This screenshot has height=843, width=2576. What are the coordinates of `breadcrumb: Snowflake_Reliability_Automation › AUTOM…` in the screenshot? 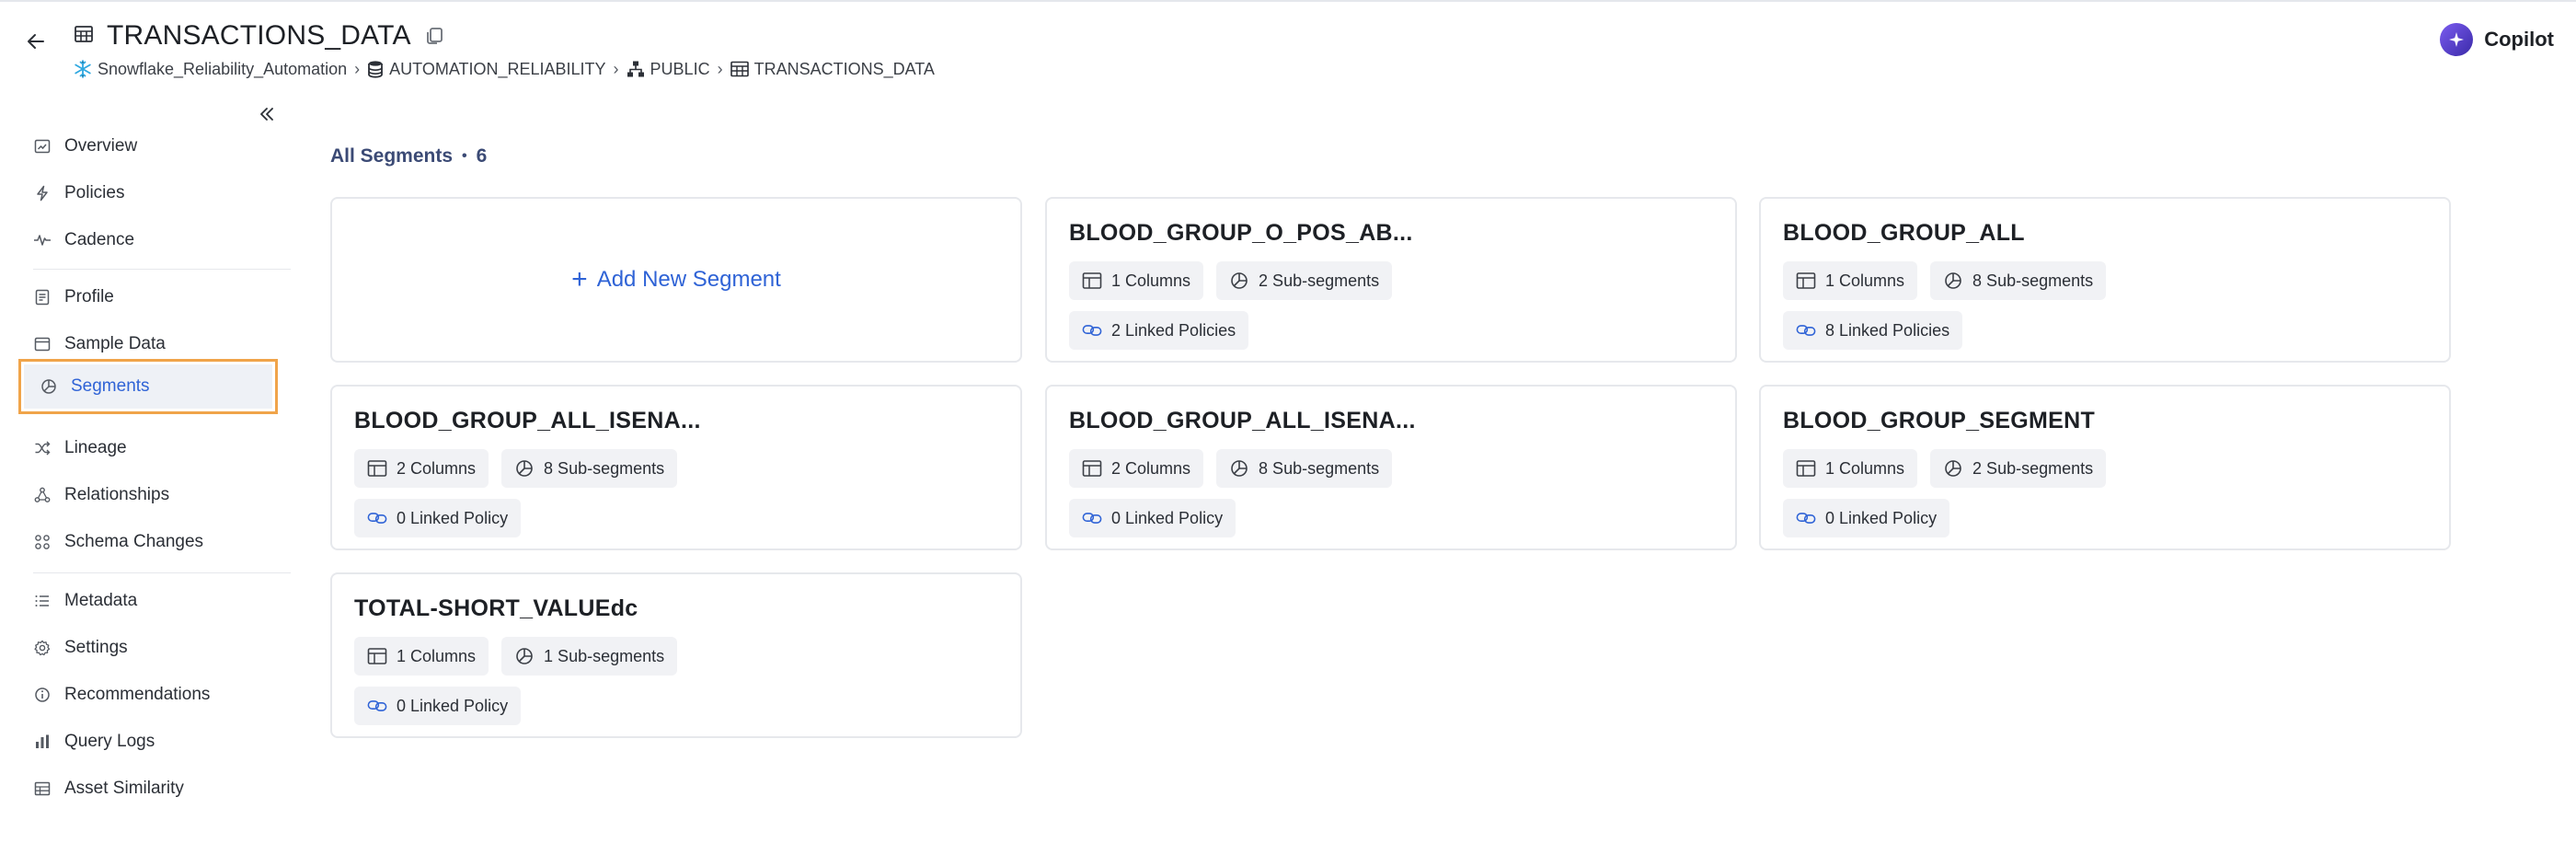 It's located at (504, 69).